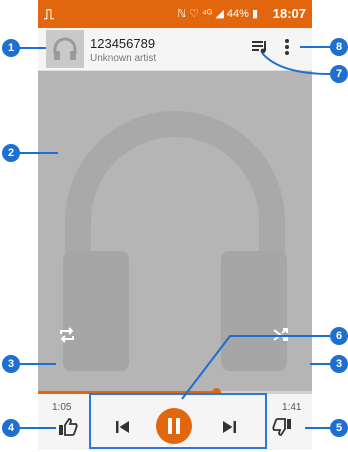  I want to click on callout-2: 2, so click(11, 153).